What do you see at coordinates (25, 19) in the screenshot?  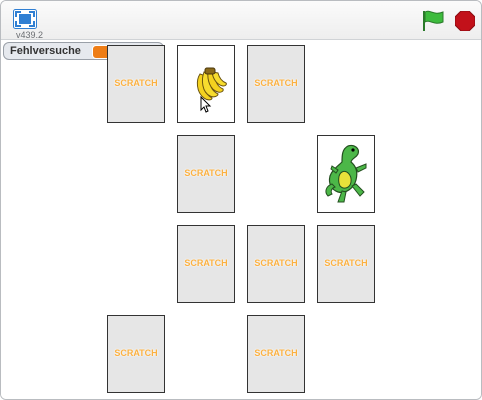 I see `fullscreen-icon` at bounding box center [25, 19].